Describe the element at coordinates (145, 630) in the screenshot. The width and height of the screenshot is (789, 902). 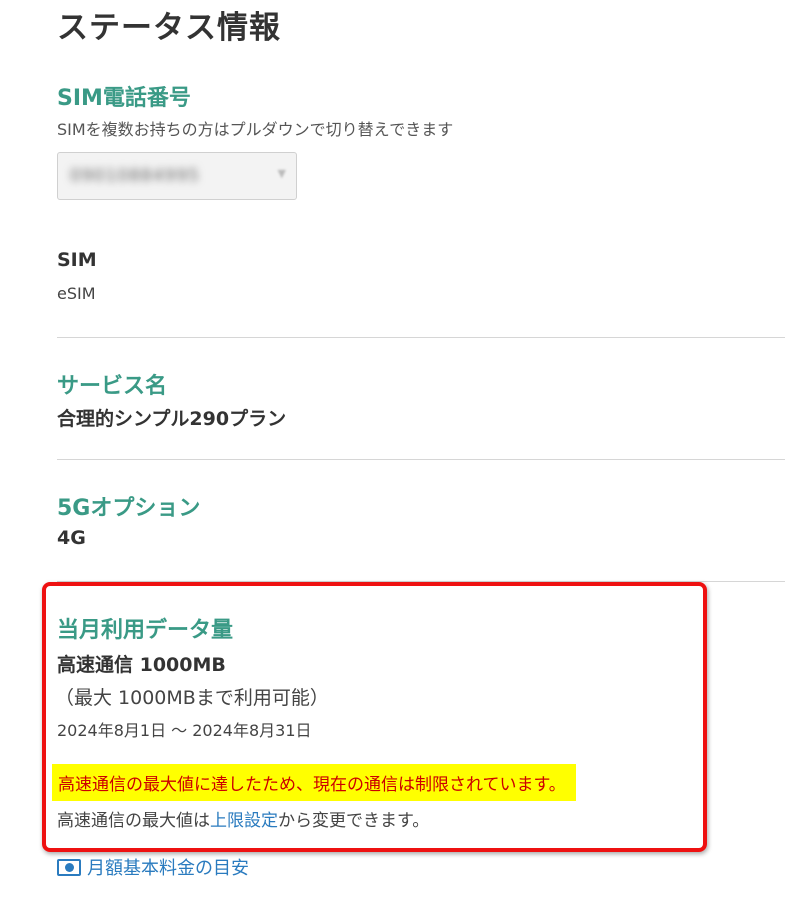
I see `data-usage-heading: 当月利用データ量` at that location.